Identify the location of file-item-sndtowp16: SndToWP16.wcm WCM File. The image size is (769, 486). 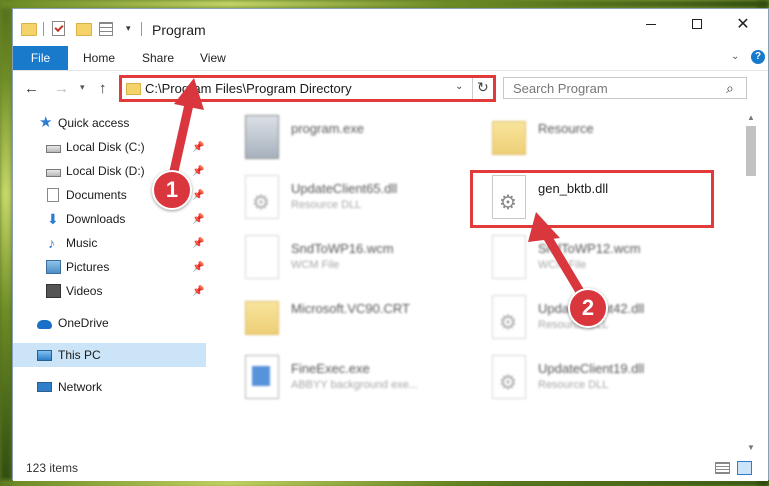
(356, 258).